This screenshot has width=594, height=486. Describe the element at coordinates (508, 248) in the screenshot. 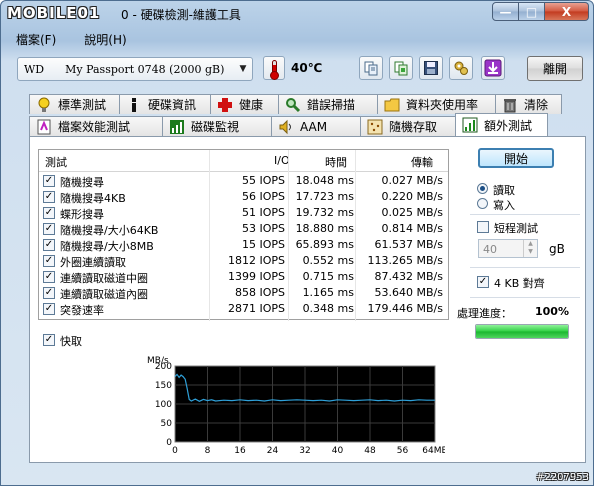

I see `size-spinner: 40 ▲ ▼` at that location.